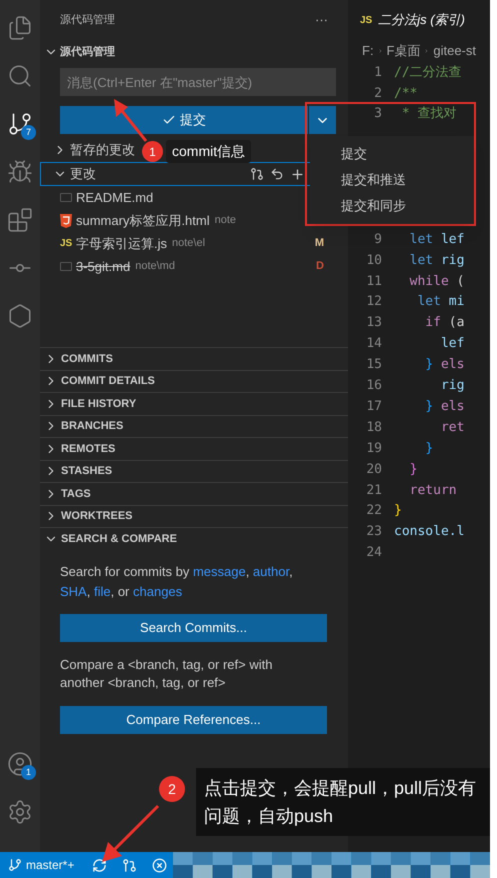  What do you see at coordinates (378, 239) in the screenshot?
I see `line-number: 9` at bounding box center [378, 239].